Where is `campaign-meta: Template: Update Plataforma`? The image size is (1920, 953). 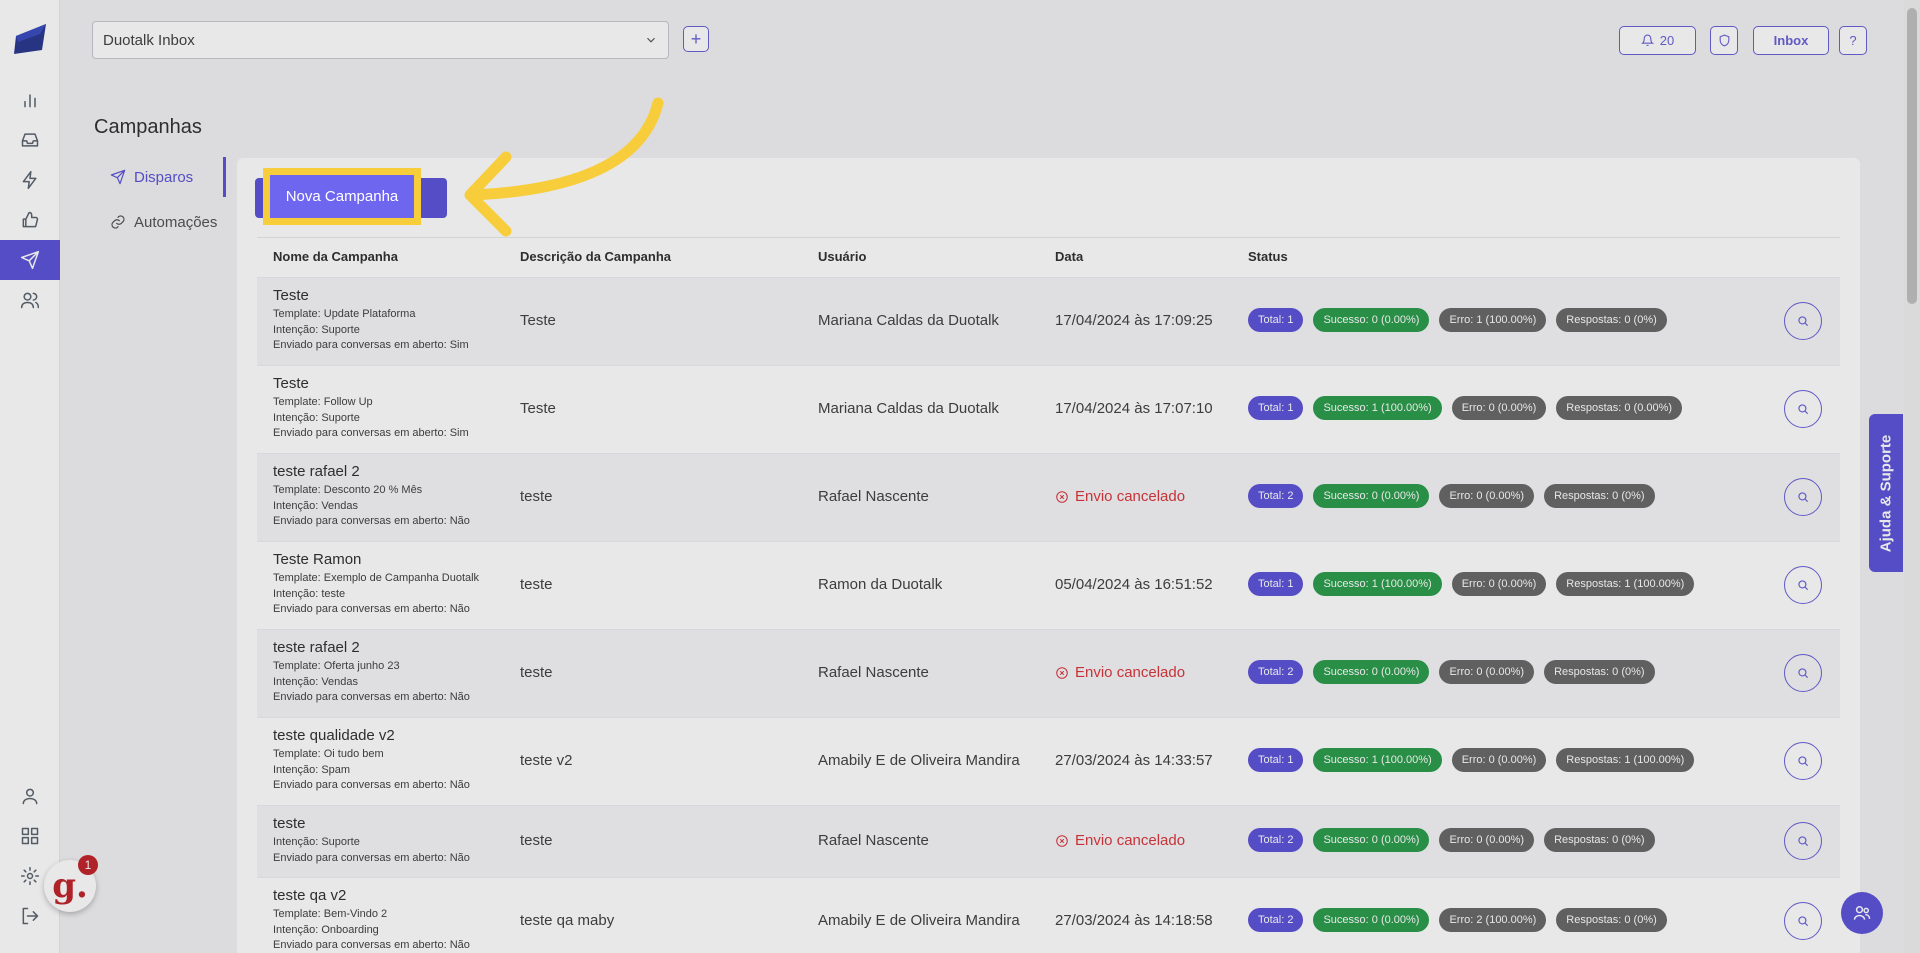 campaign-meta: Template: Update Plataforma is located at coordinates (344, 314).